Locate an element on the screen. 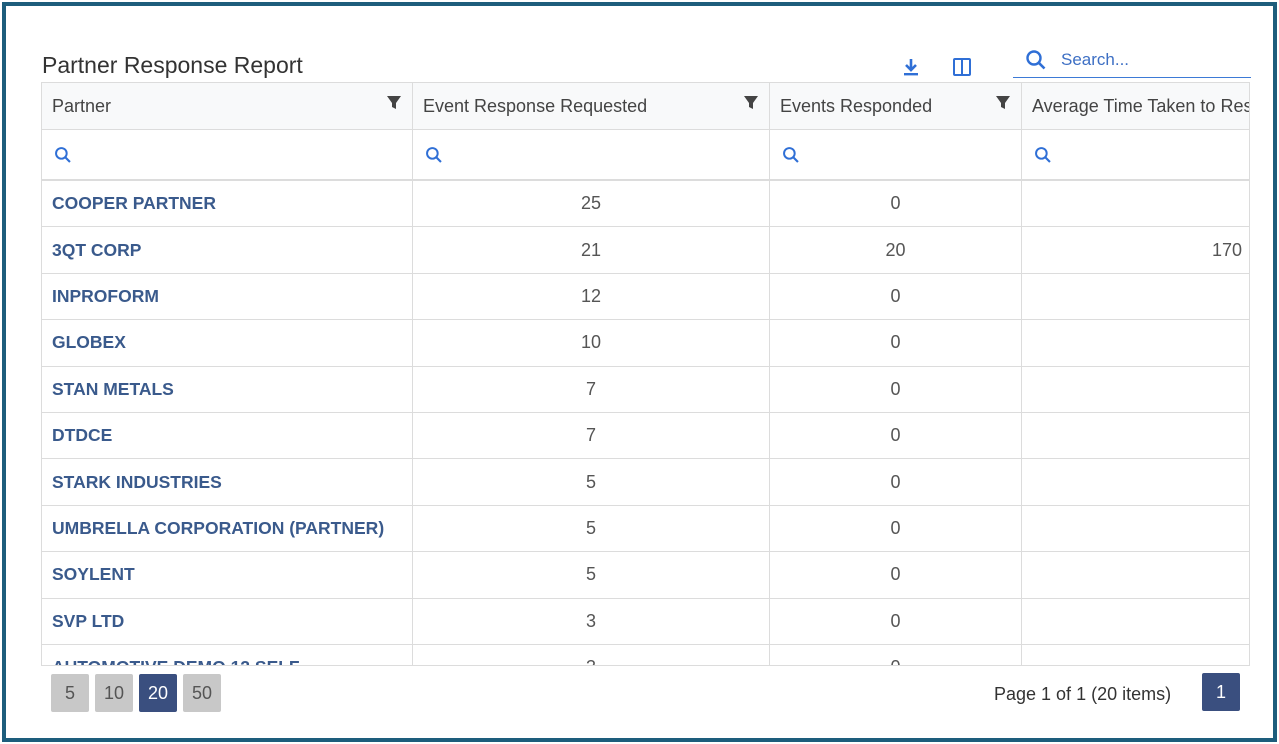 Image resolution: width=1279 pixels, height=744 pixels. table-row: STARK INDUSTRIES 5 0 is located at coordinates (645, 482).